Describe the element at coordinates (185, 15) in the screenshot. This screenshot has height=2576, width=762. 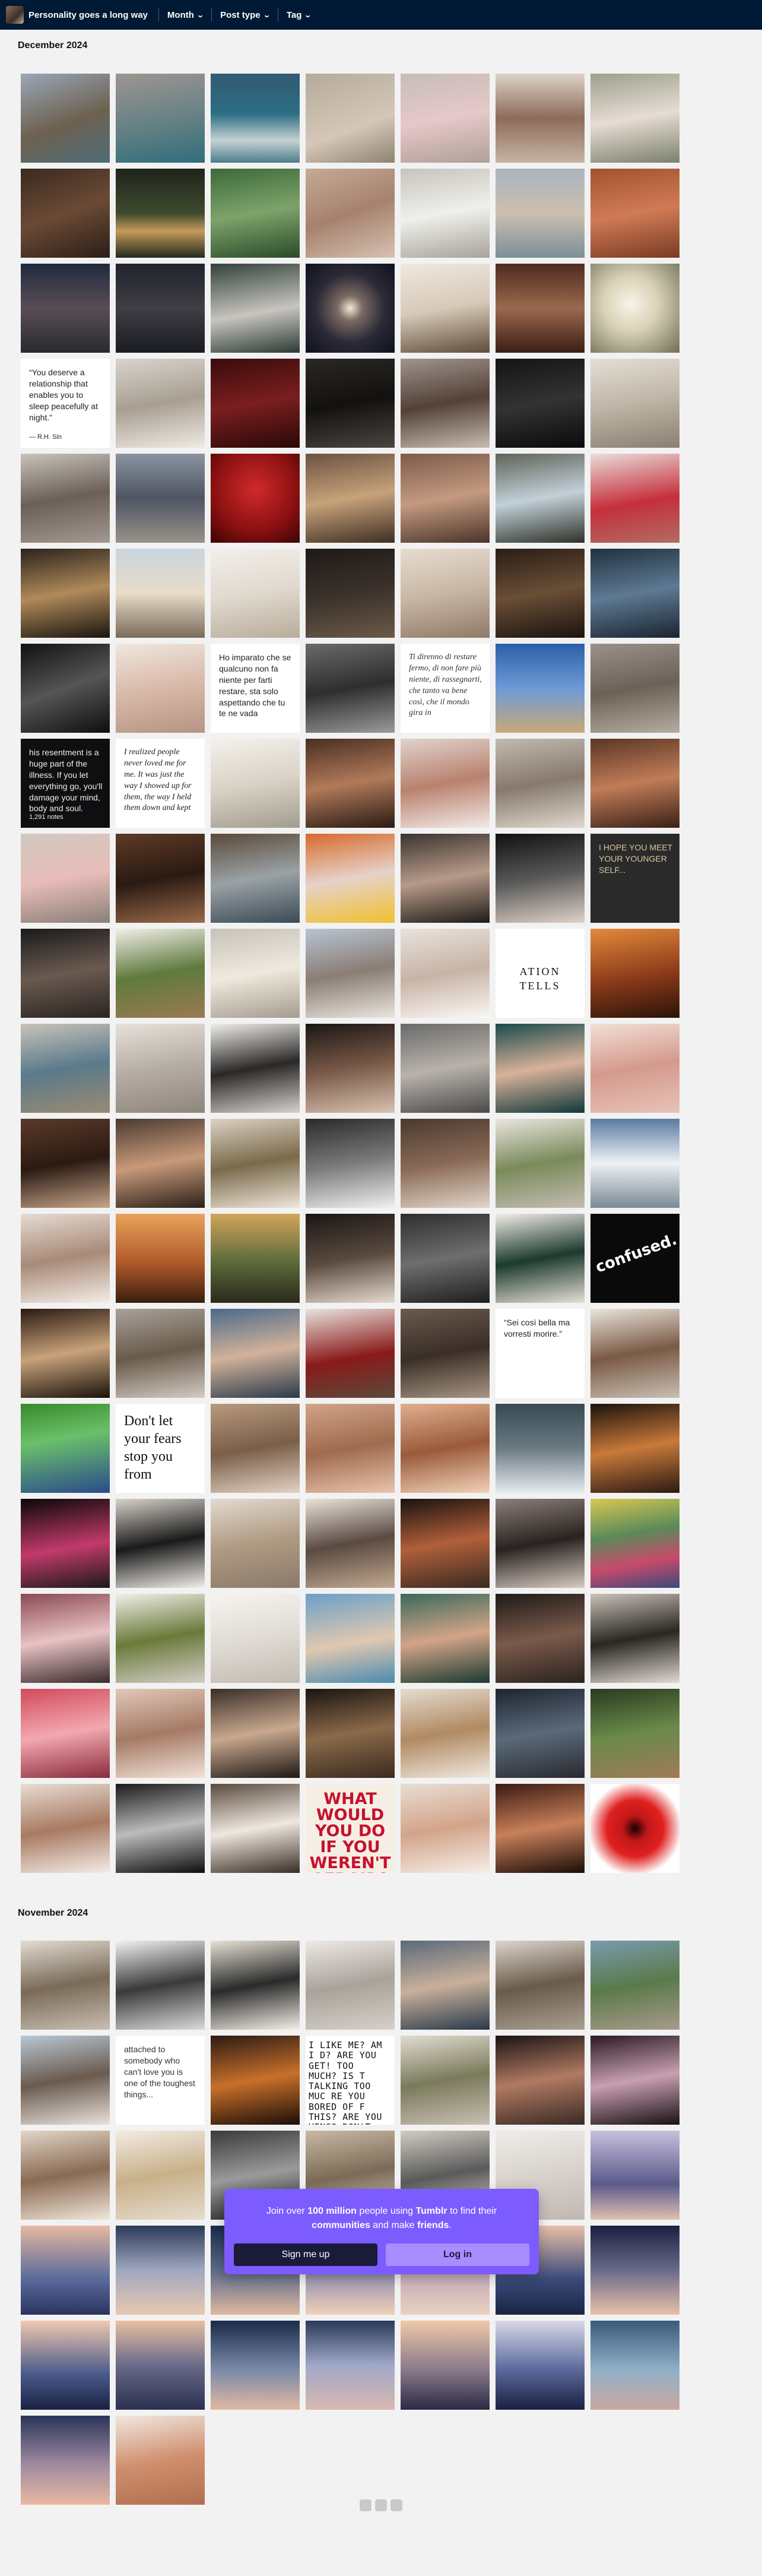
I see `month-filter-dropdown: Month ⌄` at that location.